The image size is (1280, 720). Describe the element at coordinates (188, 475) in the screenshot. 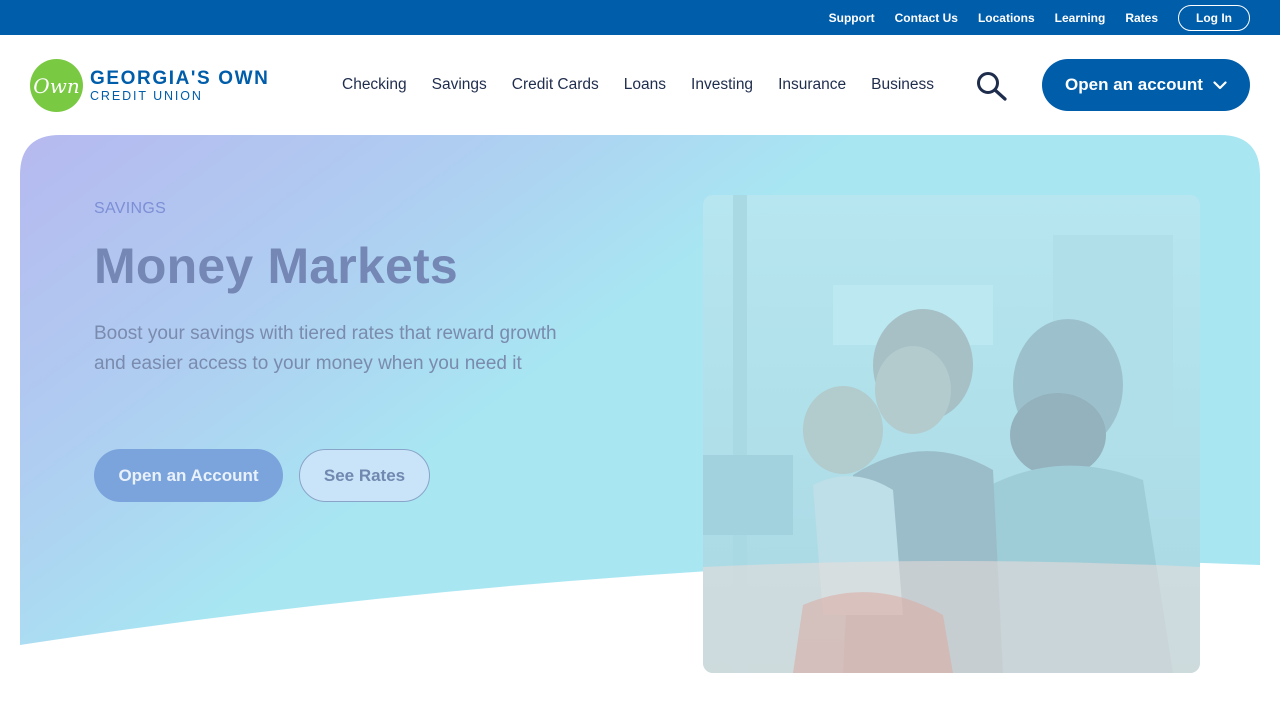

I see `open-an-account-button: Open an Account` at that location.